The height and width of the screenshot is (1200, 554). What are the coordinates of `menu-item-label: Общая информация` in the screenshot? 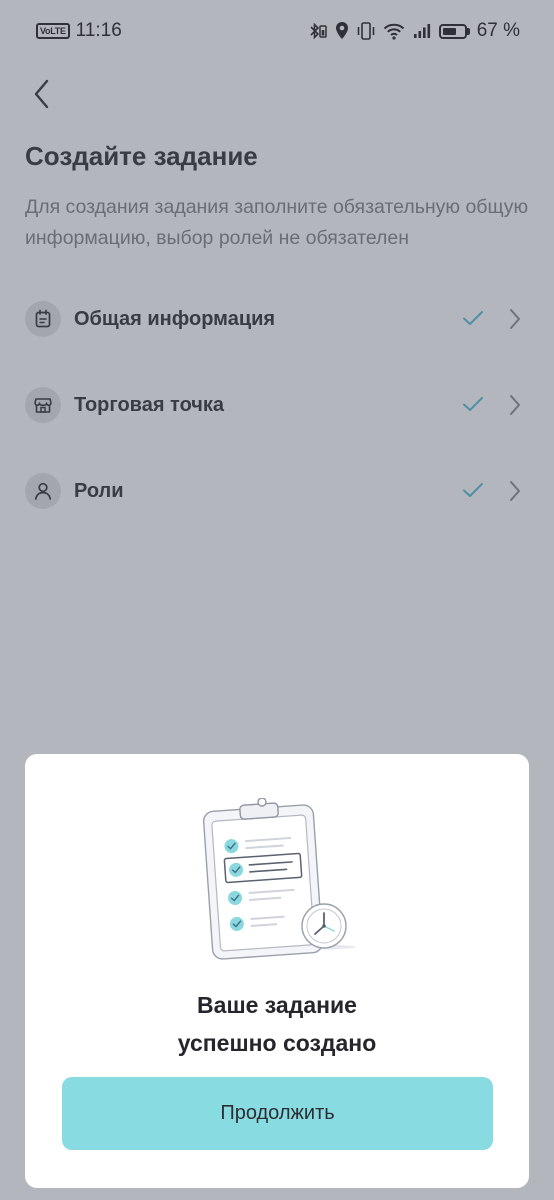 It's located at (175, 318).